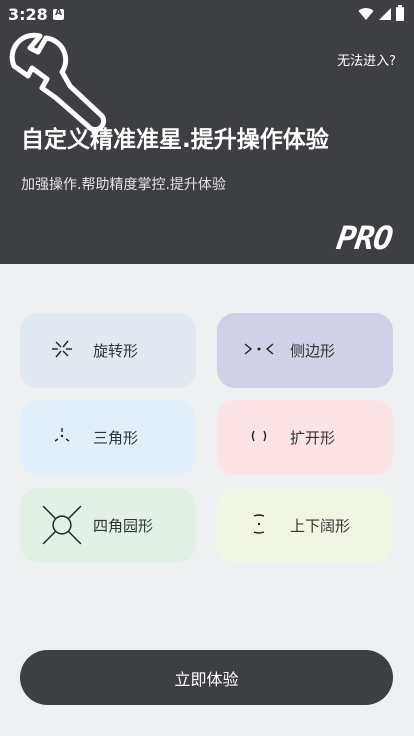  What do you see at coordinates (366, 59) in the screenshot?
I see `cannot-enter-link: 无法进入?` at bounding box center [366, 59].